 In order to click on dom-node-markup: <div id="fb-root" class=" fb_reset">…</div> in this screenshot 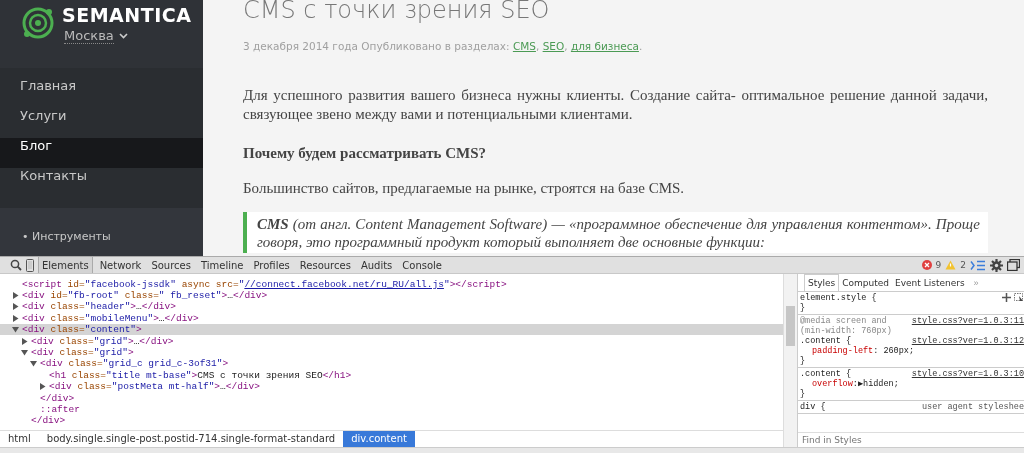, I will do `click(145, 295)`.